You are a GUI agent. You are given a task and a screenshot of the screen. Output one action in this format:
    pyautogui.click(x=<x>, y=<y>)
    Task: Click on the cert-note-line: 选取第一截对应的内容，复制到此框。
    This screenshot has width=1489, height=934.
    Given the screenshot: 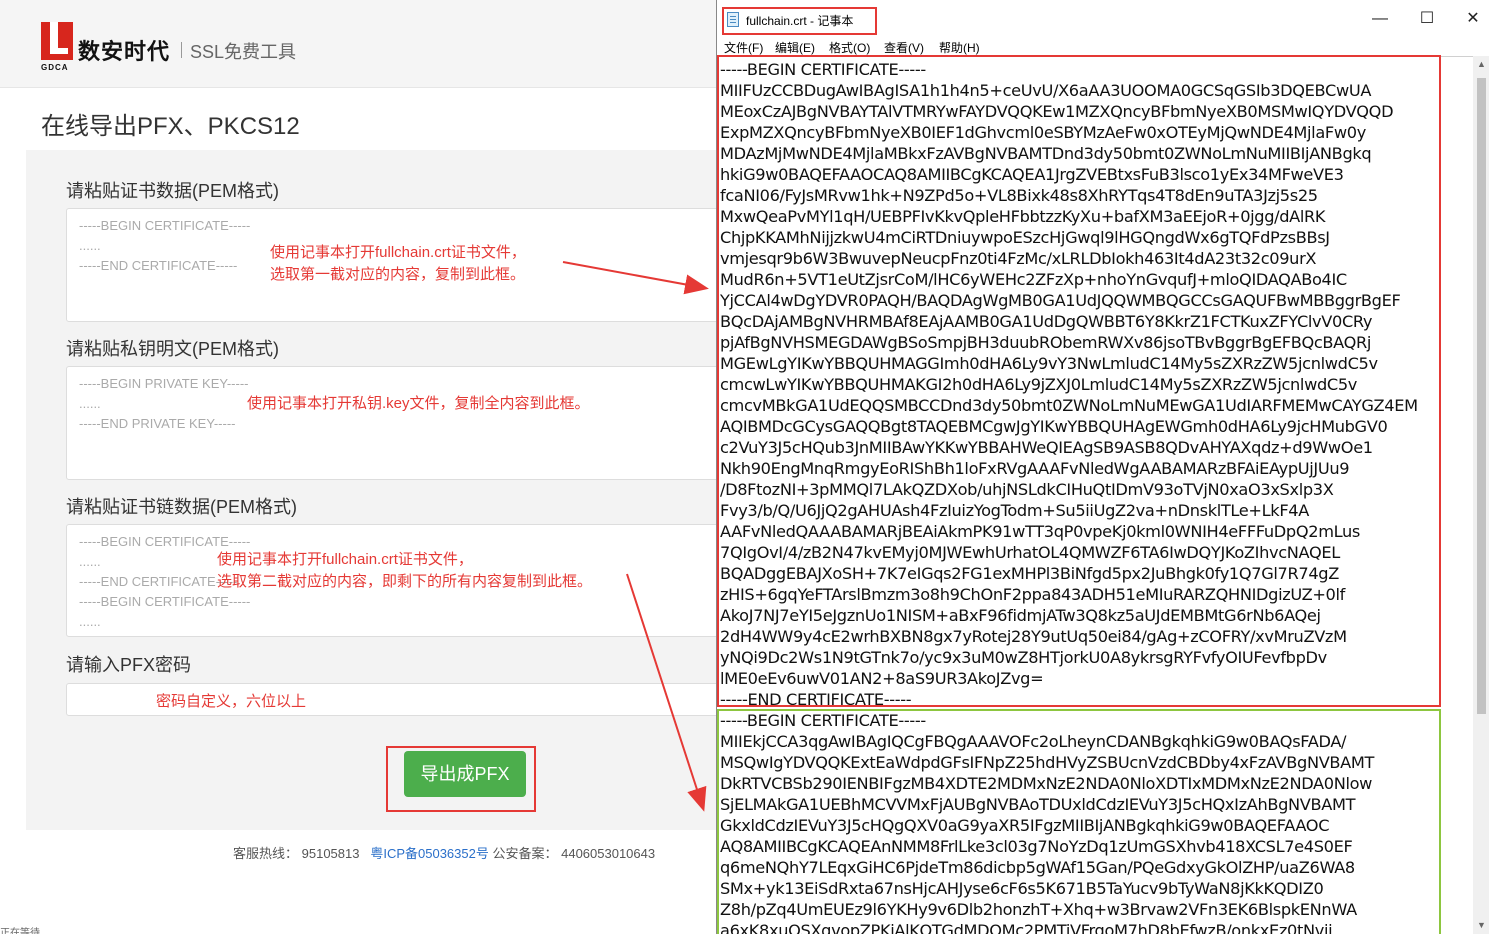 What is the action you would take?
    pyautogui.click(x=398, y=274)
    